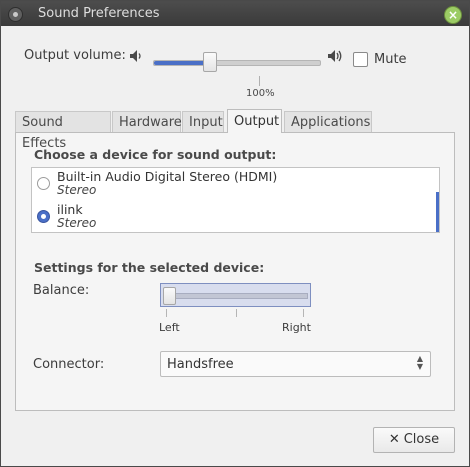 The width and height of the screenshot is (470, 467). Describe the element at coordinates (235, 13) in the screenshot. I see `title-bar: Sound Preferences ×` at that location.